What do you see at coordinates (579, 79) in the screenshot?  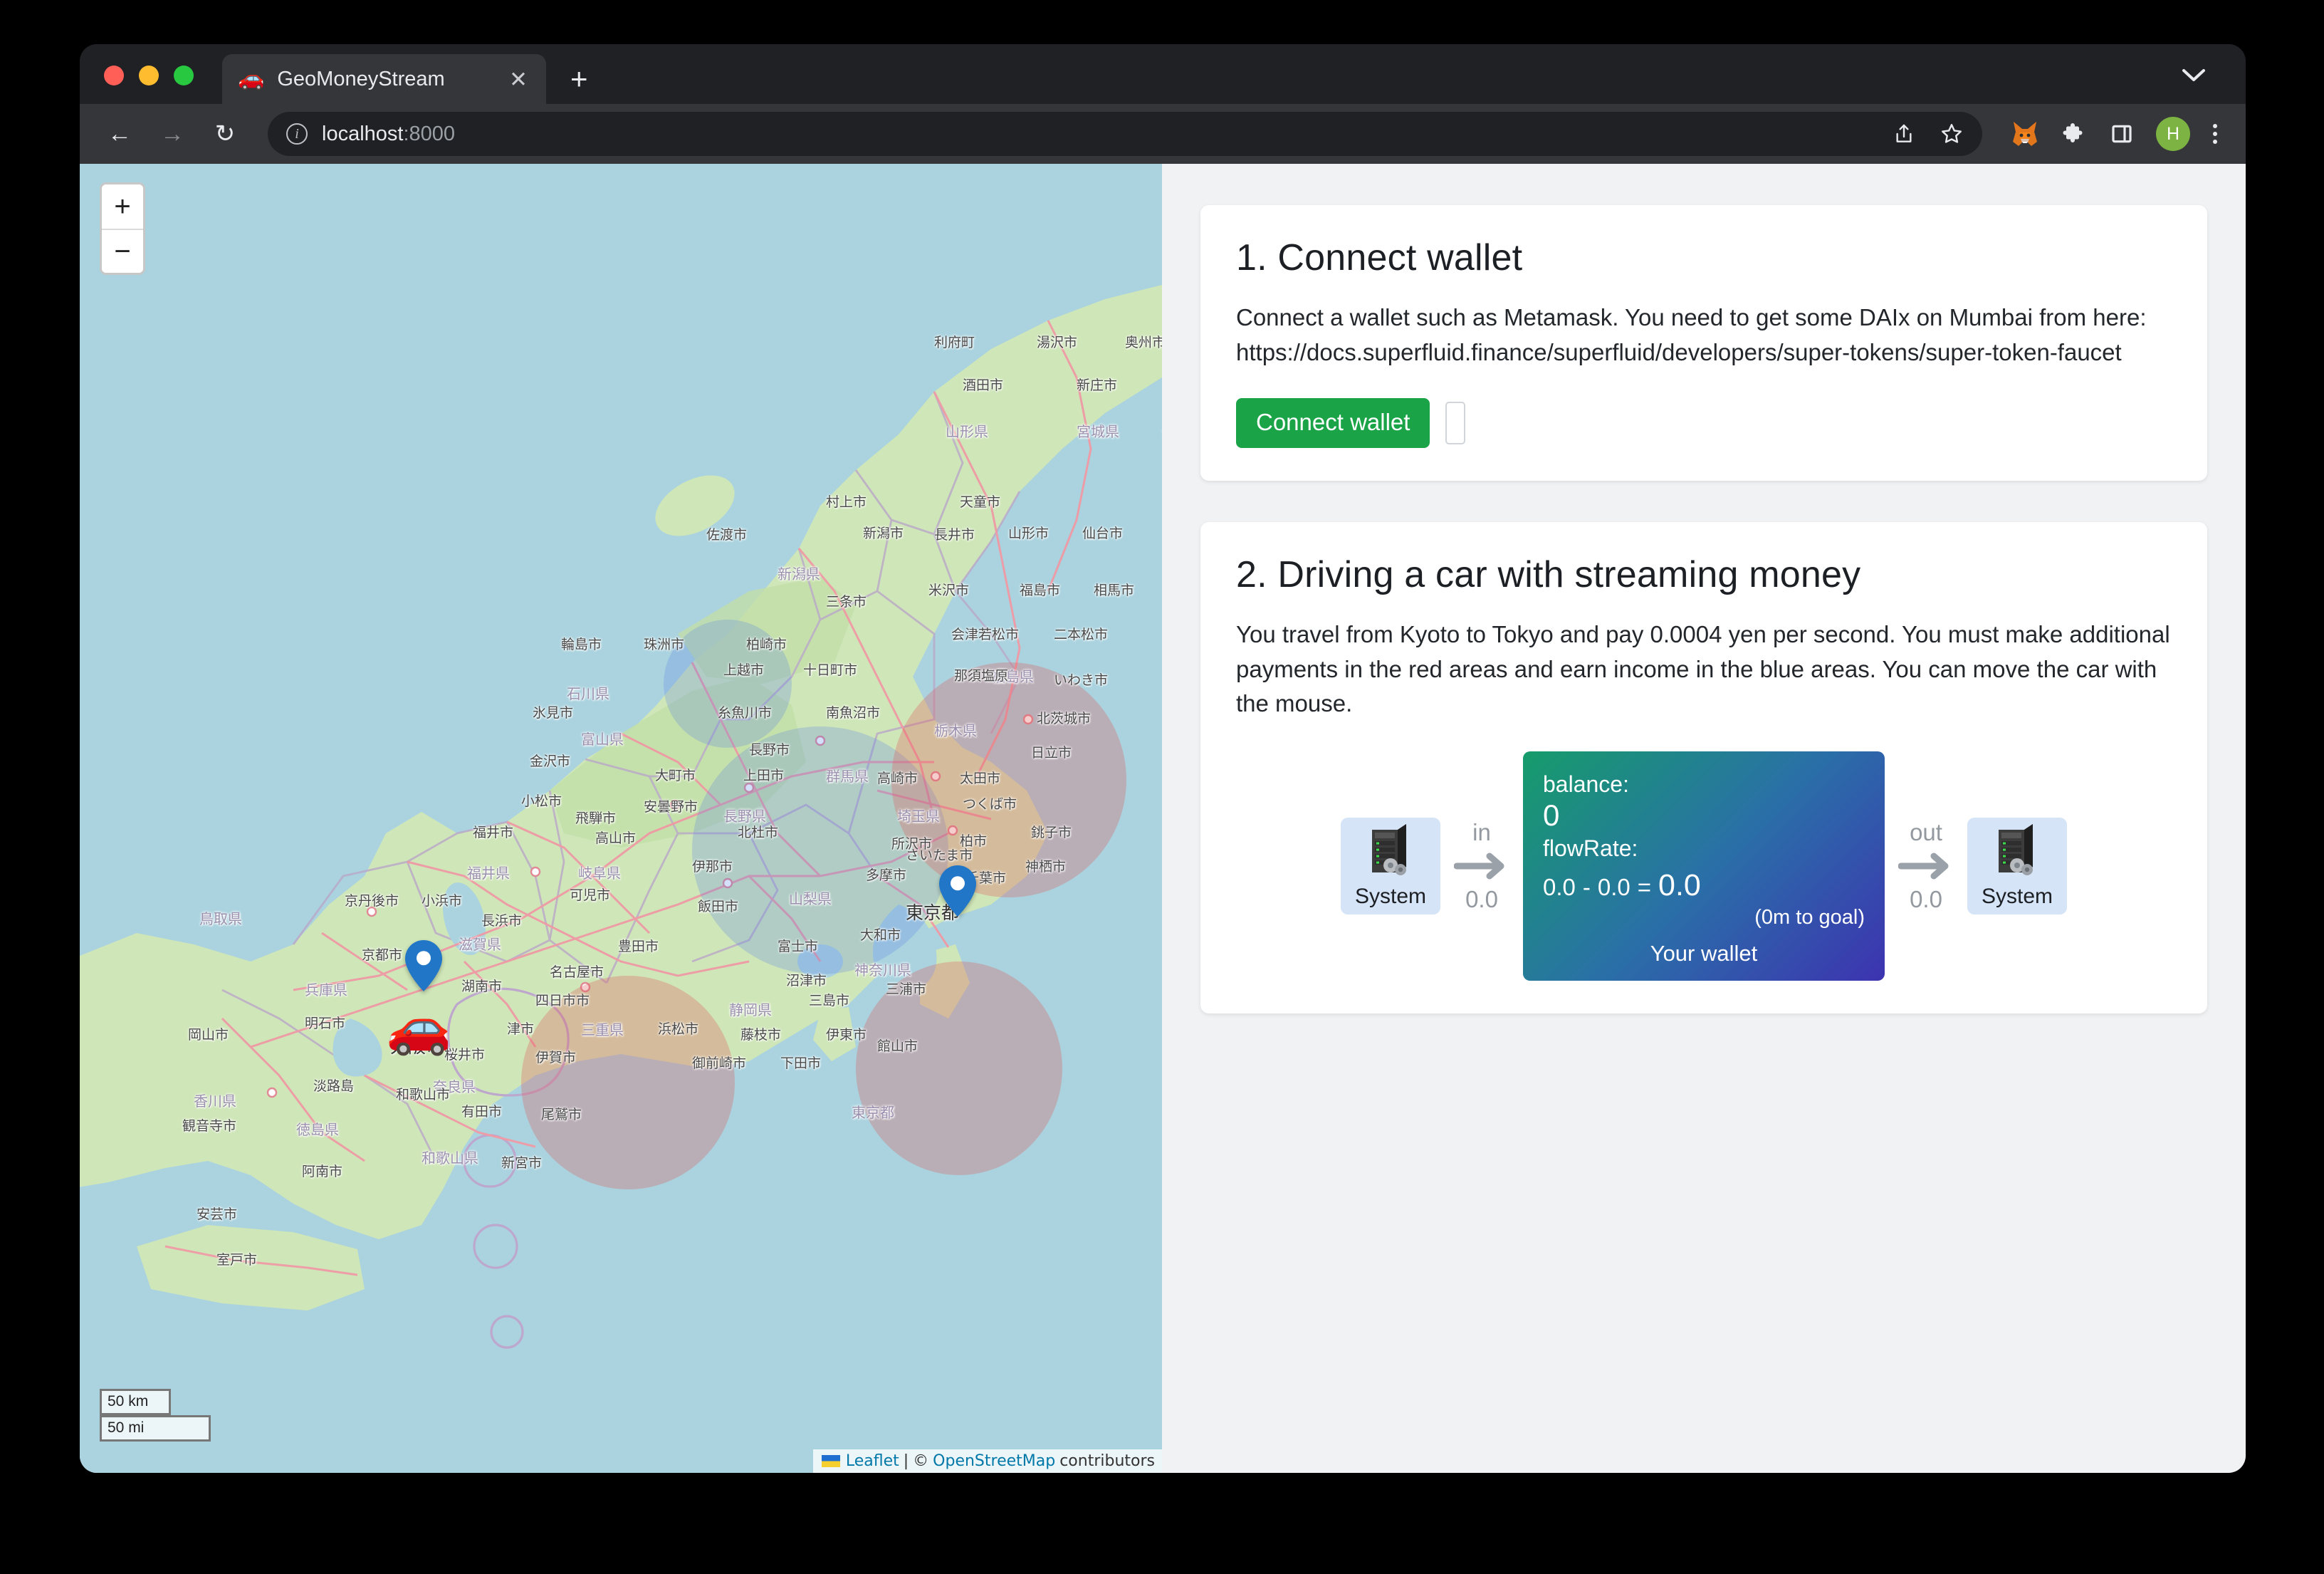 I see `new-tab-button: +` at bounding box center [579, 79].